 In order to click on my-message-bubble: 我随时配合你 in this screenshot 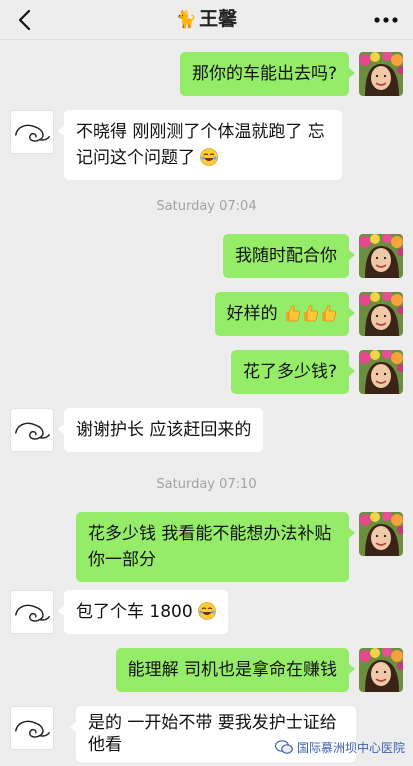, I will do `click(289, 256)`.